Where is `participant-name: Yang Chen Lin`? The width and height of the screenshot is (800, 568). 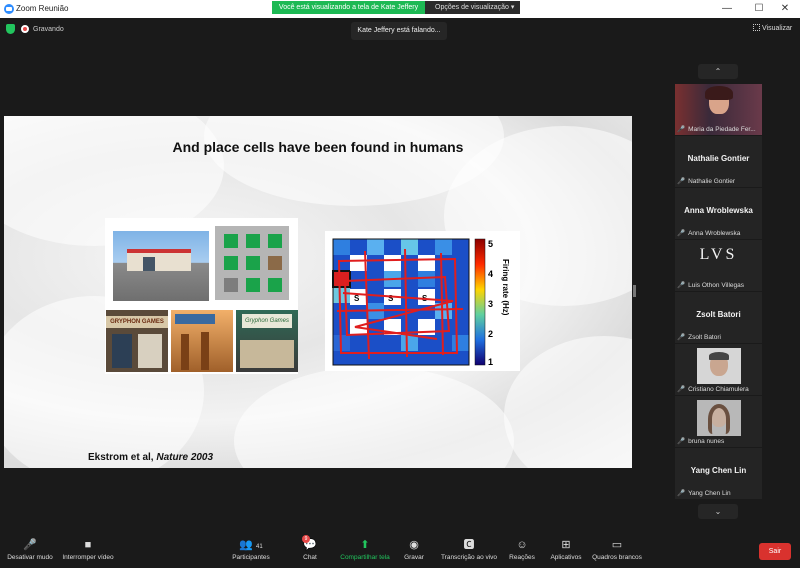
participant-name: Yang Chen Lin is located at coordinates (709, 493).